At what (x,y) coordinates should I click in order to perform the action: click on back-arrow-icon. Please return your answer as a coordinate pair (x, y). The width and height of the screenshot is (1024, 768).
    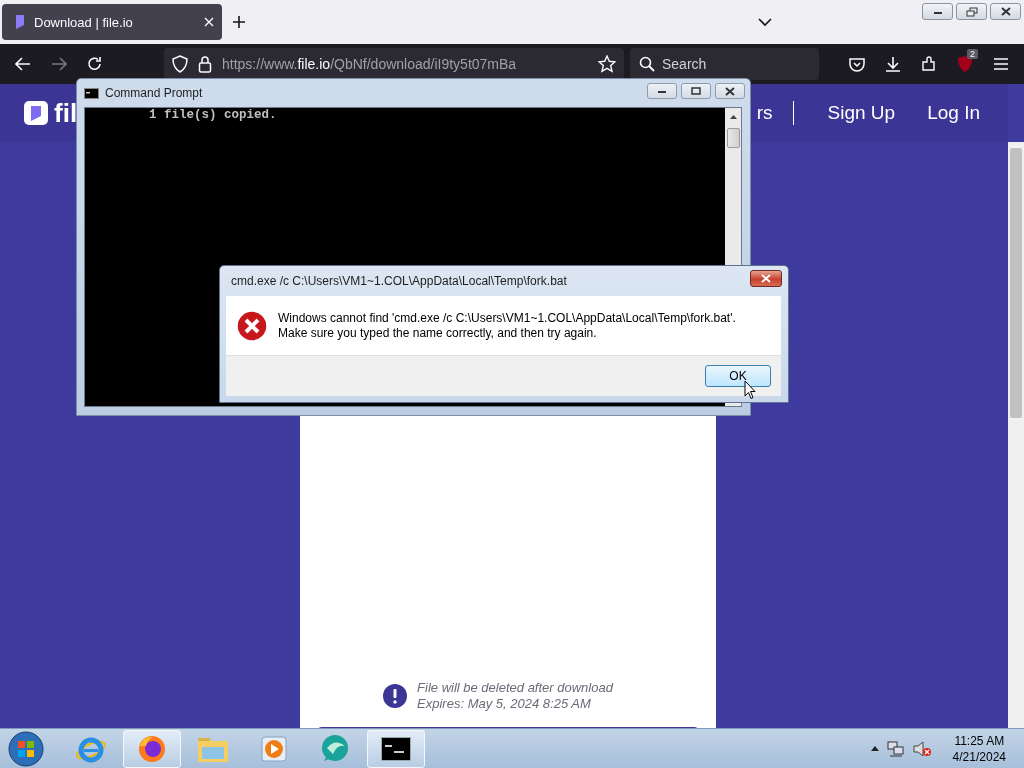
    Looking at the image, I should click on (23, 64).